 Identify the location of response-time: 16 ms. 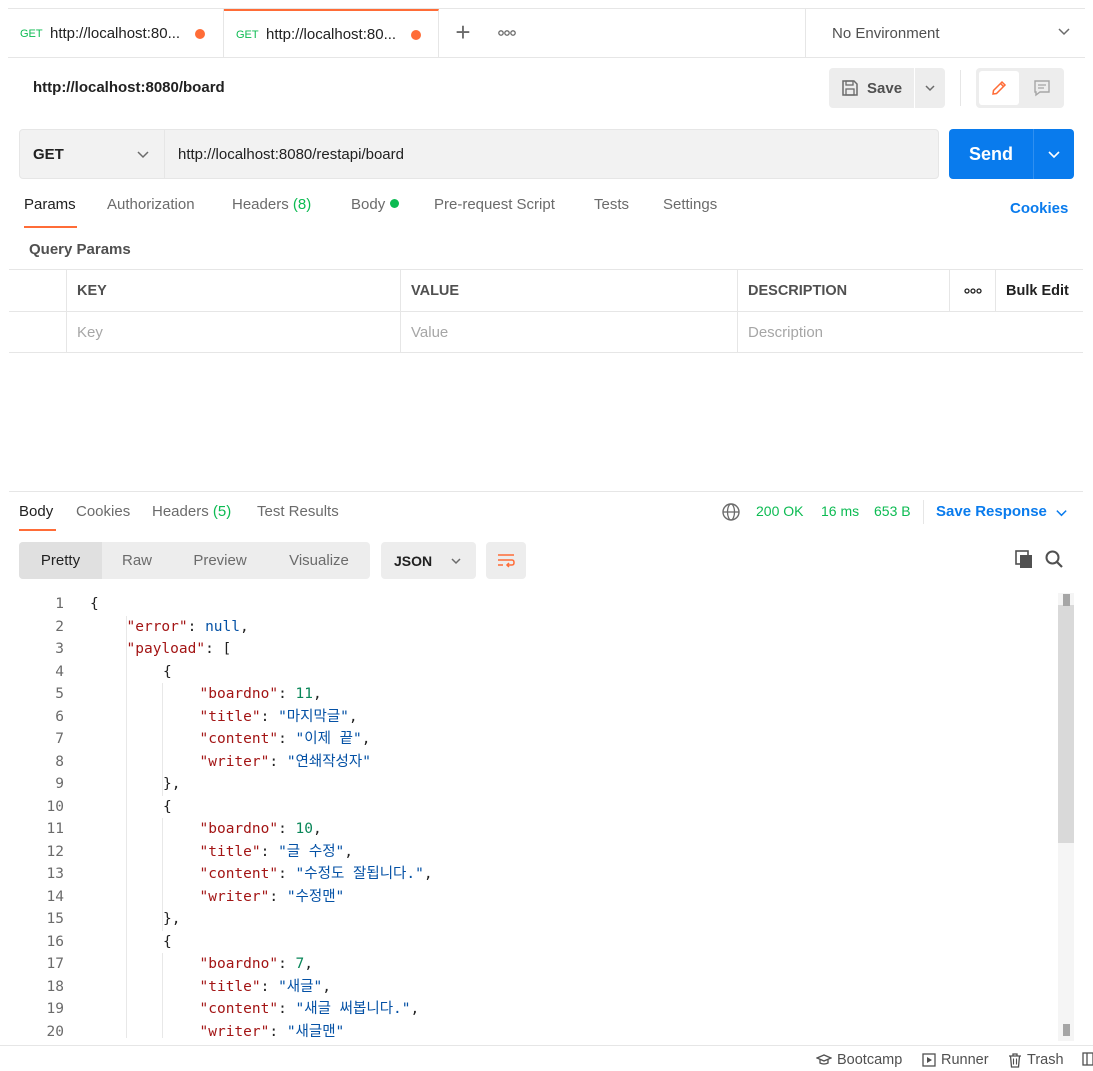
(840, 511).